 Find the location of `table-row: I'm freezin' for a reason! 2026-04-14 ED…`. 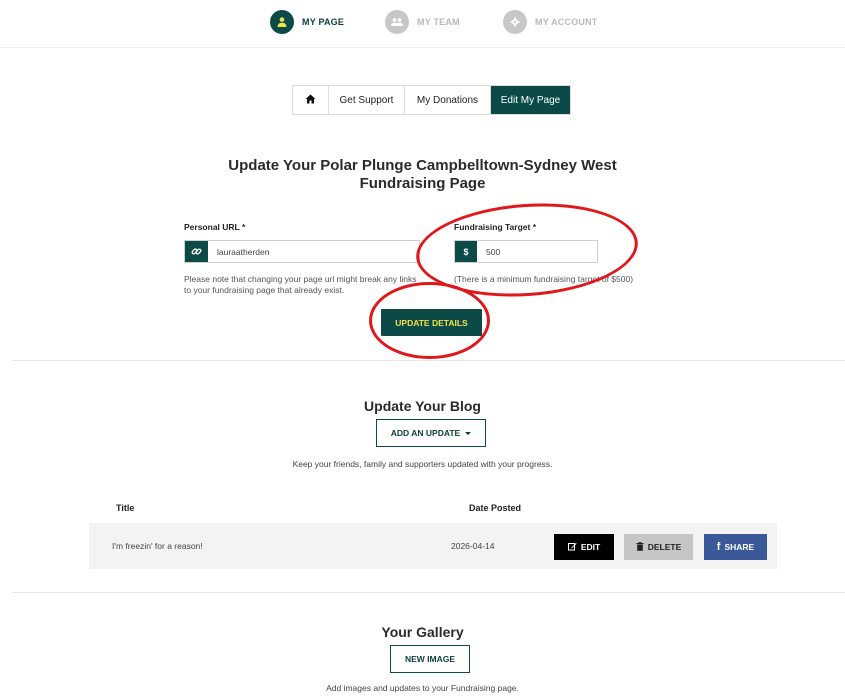

table-row: I'm freezin' for a reason! 2026-04-14 ED… is located at coordinates (433, 546).